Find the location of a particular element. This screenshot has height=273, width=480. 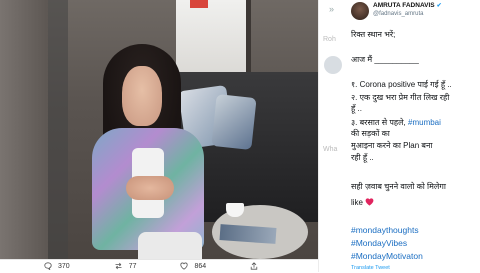

tweet-text-line: मुआइना करने का Plan बना is located at coordinates (392, 145).